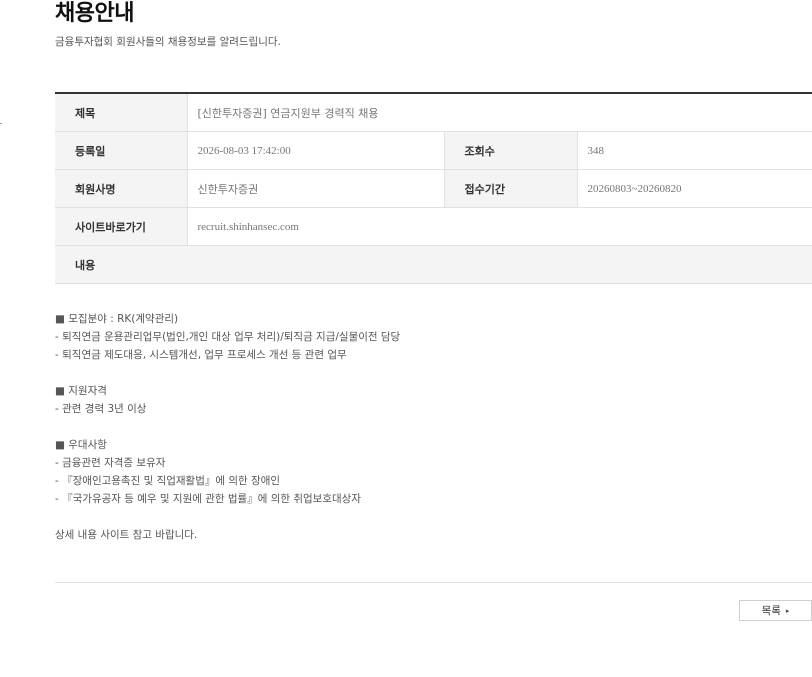  Describe the element at coordinates (121, 112) in the screenshot. I see `title-label: 제목` at that location.